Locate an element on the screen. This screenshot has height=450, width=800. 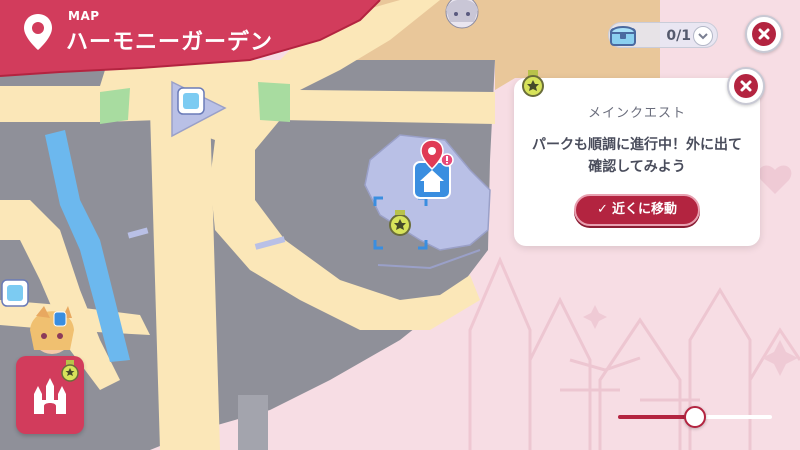
page-title: ハーモニーガーデン is located at coordinates (170, 42).